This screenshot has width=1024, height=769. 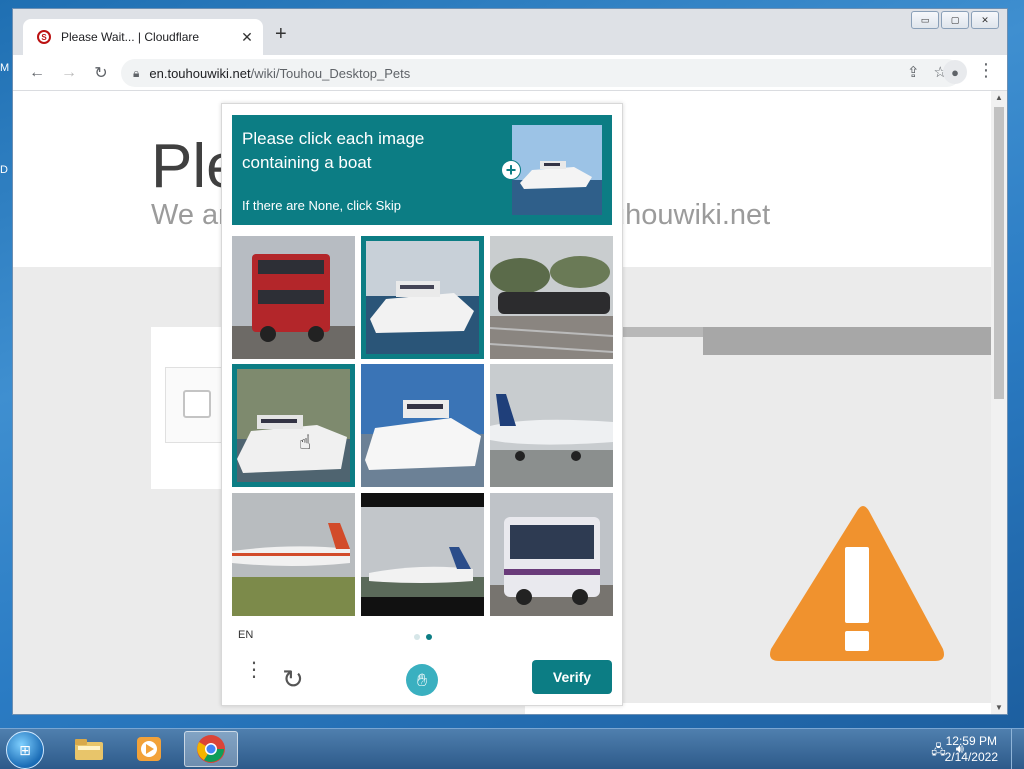 What do you see at coordinates (149, 749) in the screenshot?
I see `media-player-icon` at bounding box center [149, 749].